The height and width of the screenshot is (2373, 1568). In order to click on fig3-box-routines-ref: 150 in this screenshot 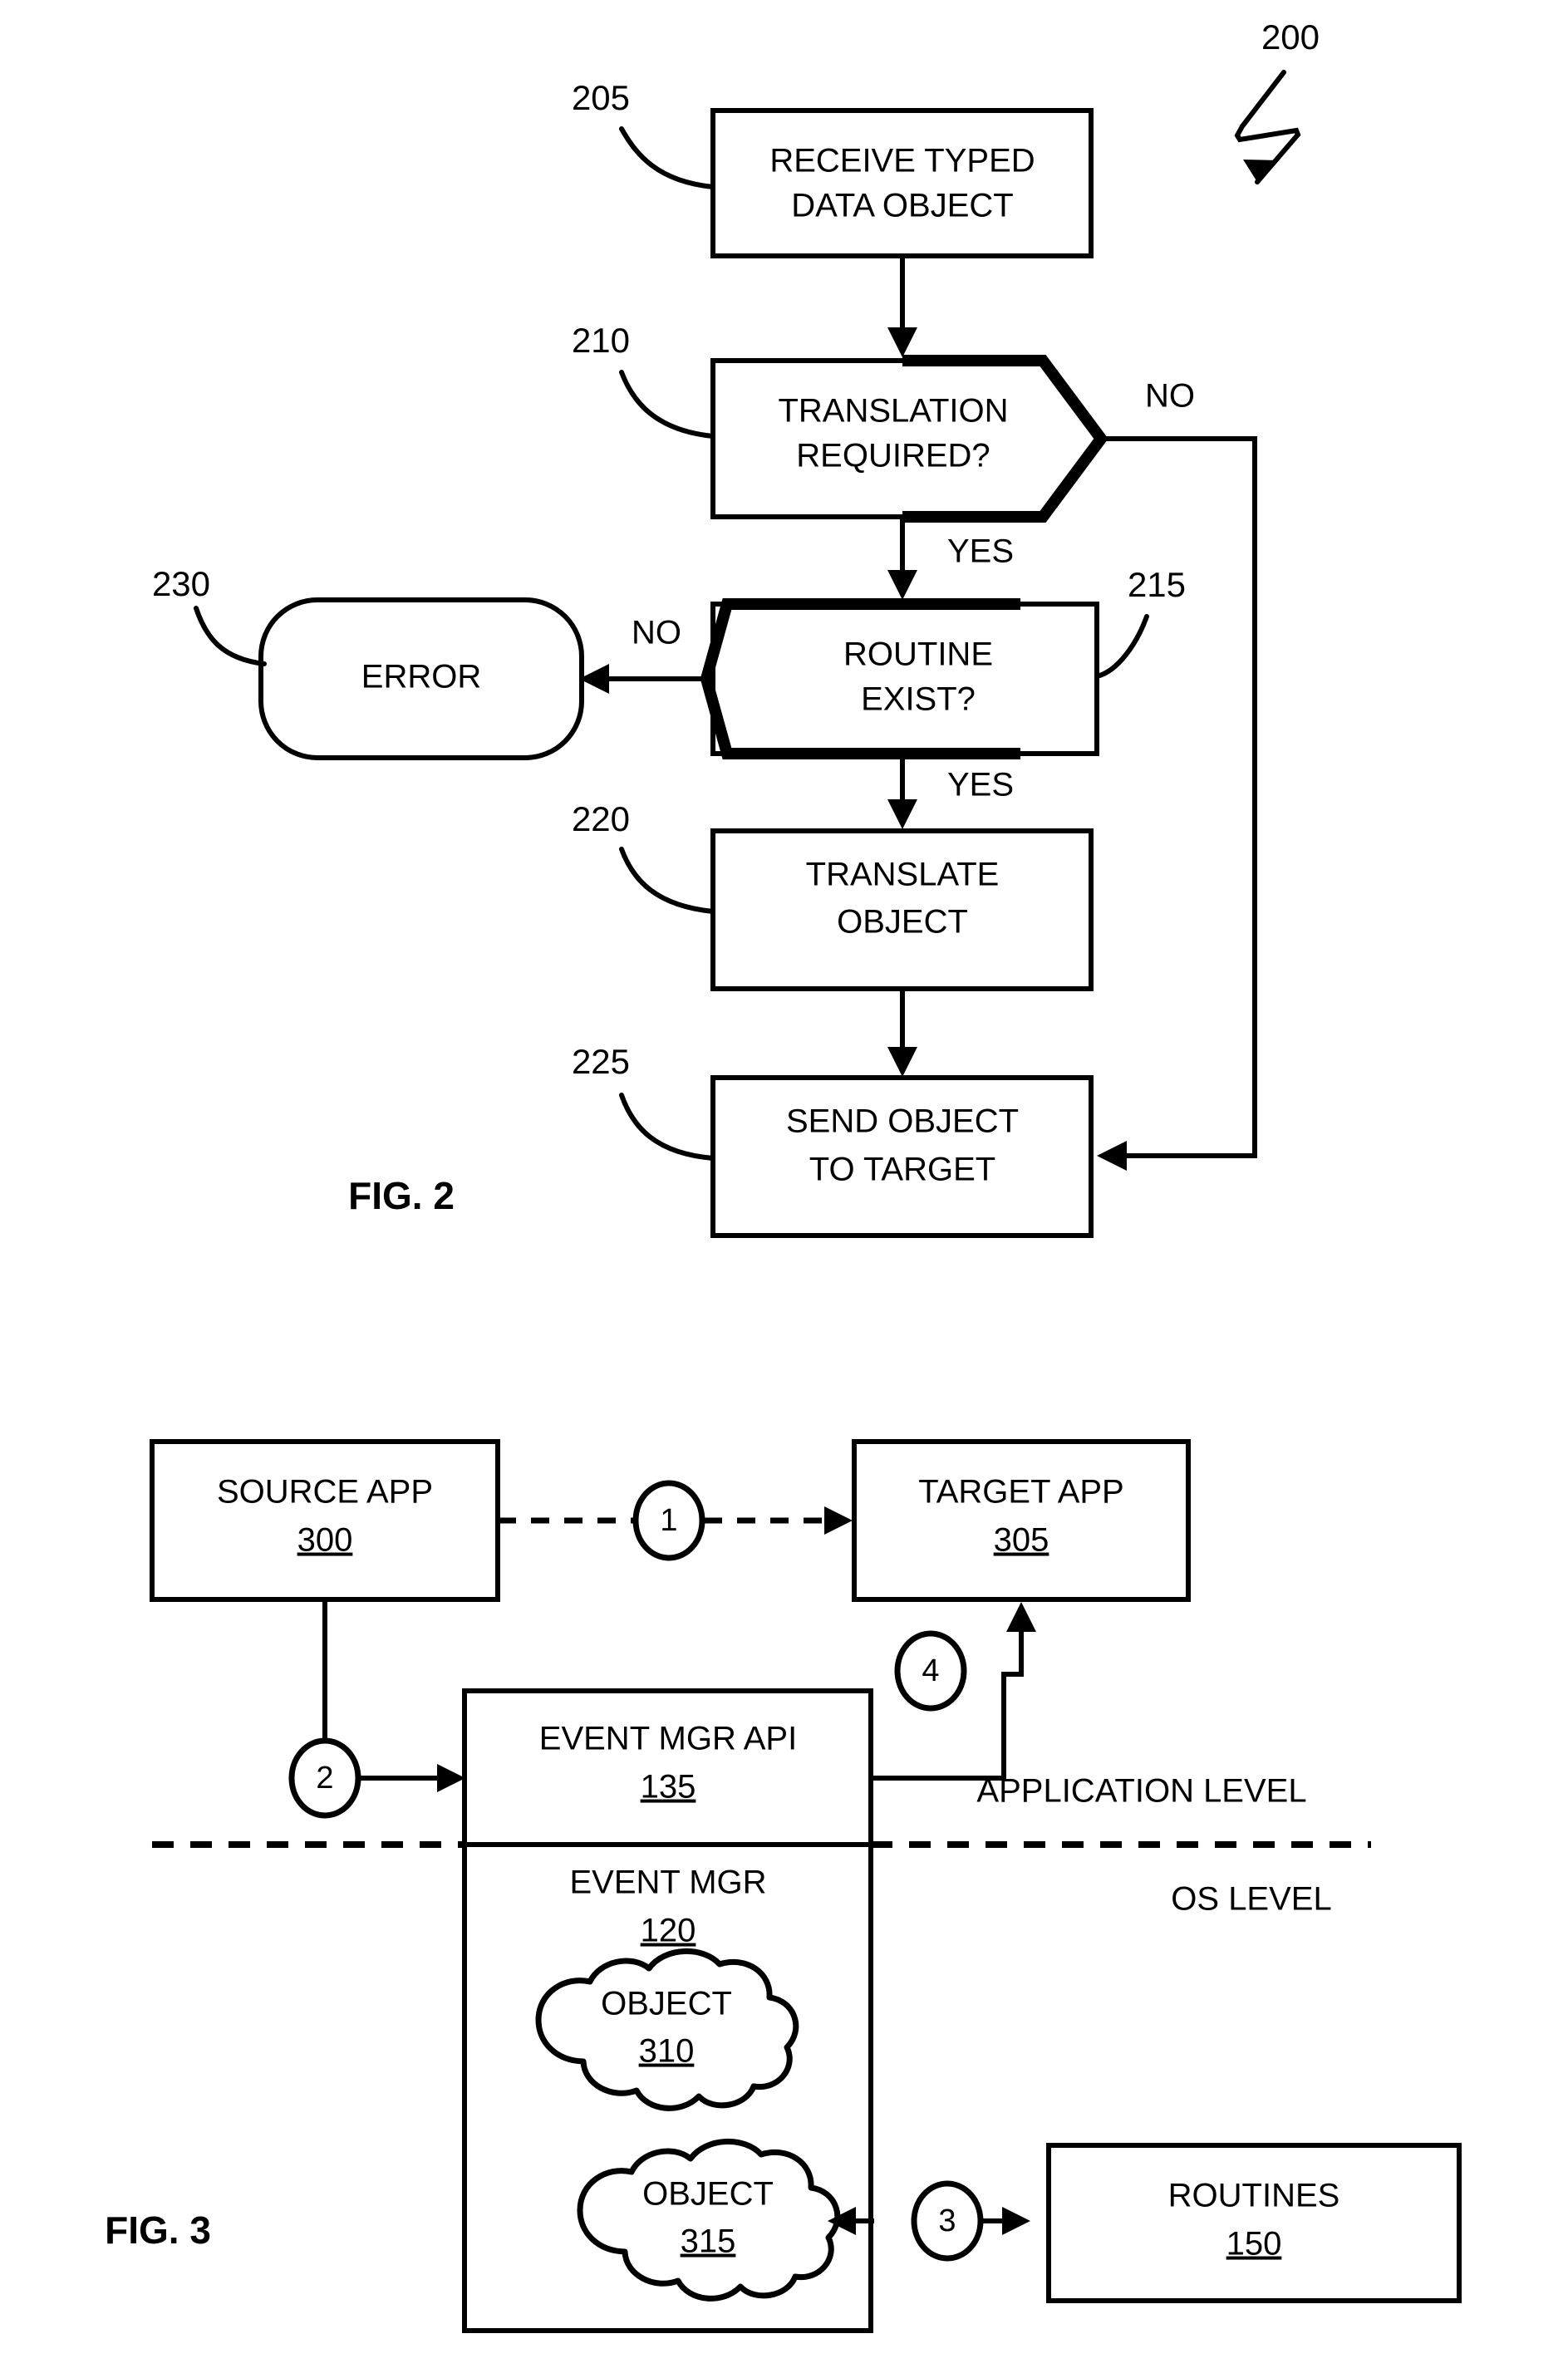, I will do `click(1254, 2244)`.